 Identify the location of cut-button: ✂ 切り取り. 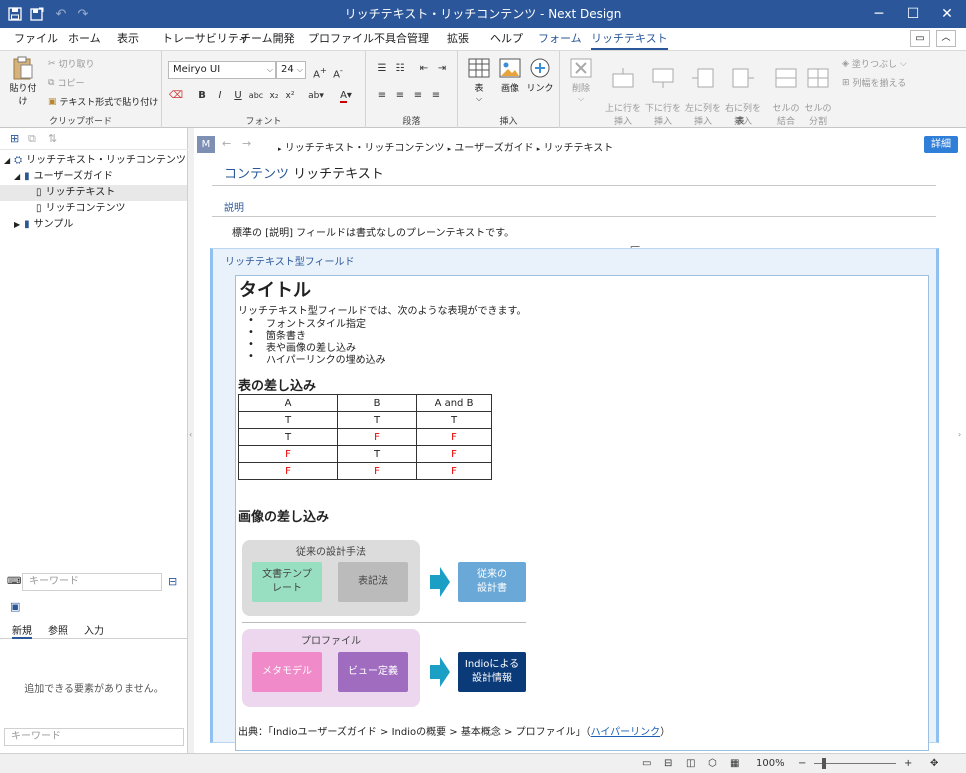
(71, 64).